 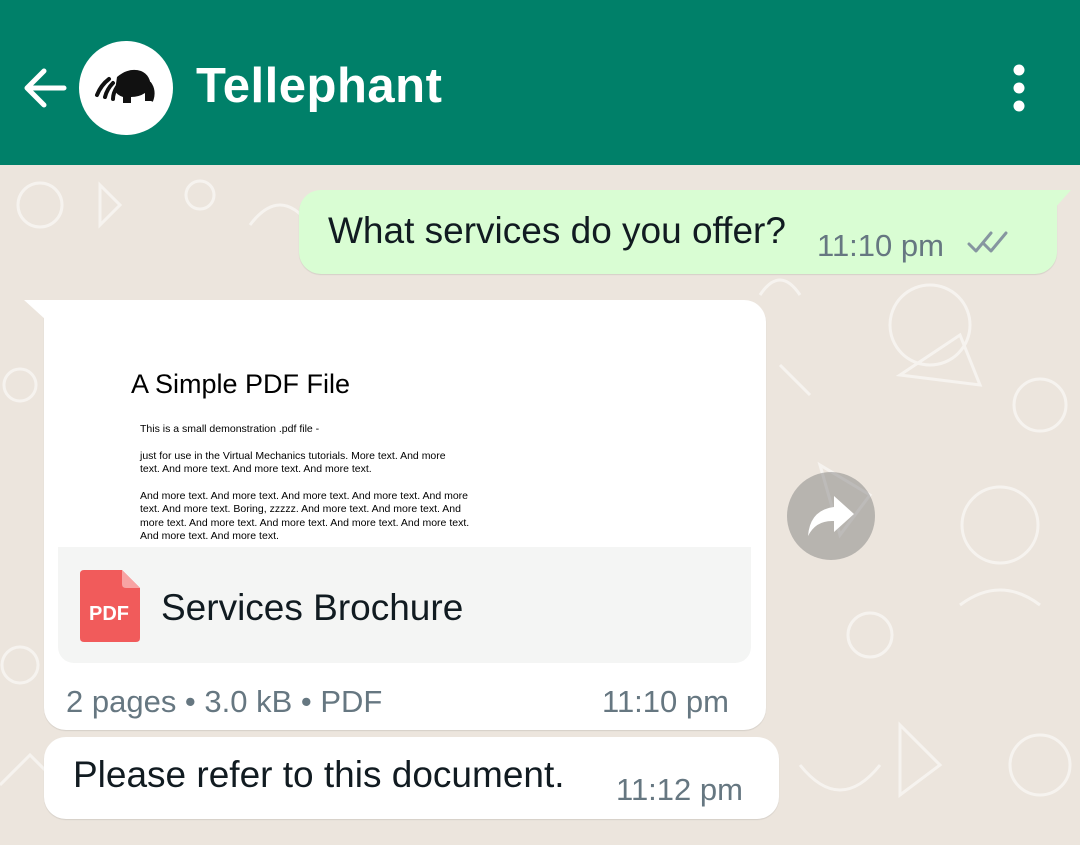 I want to click on elephant-logo-icon, so click(x=125, y=86).